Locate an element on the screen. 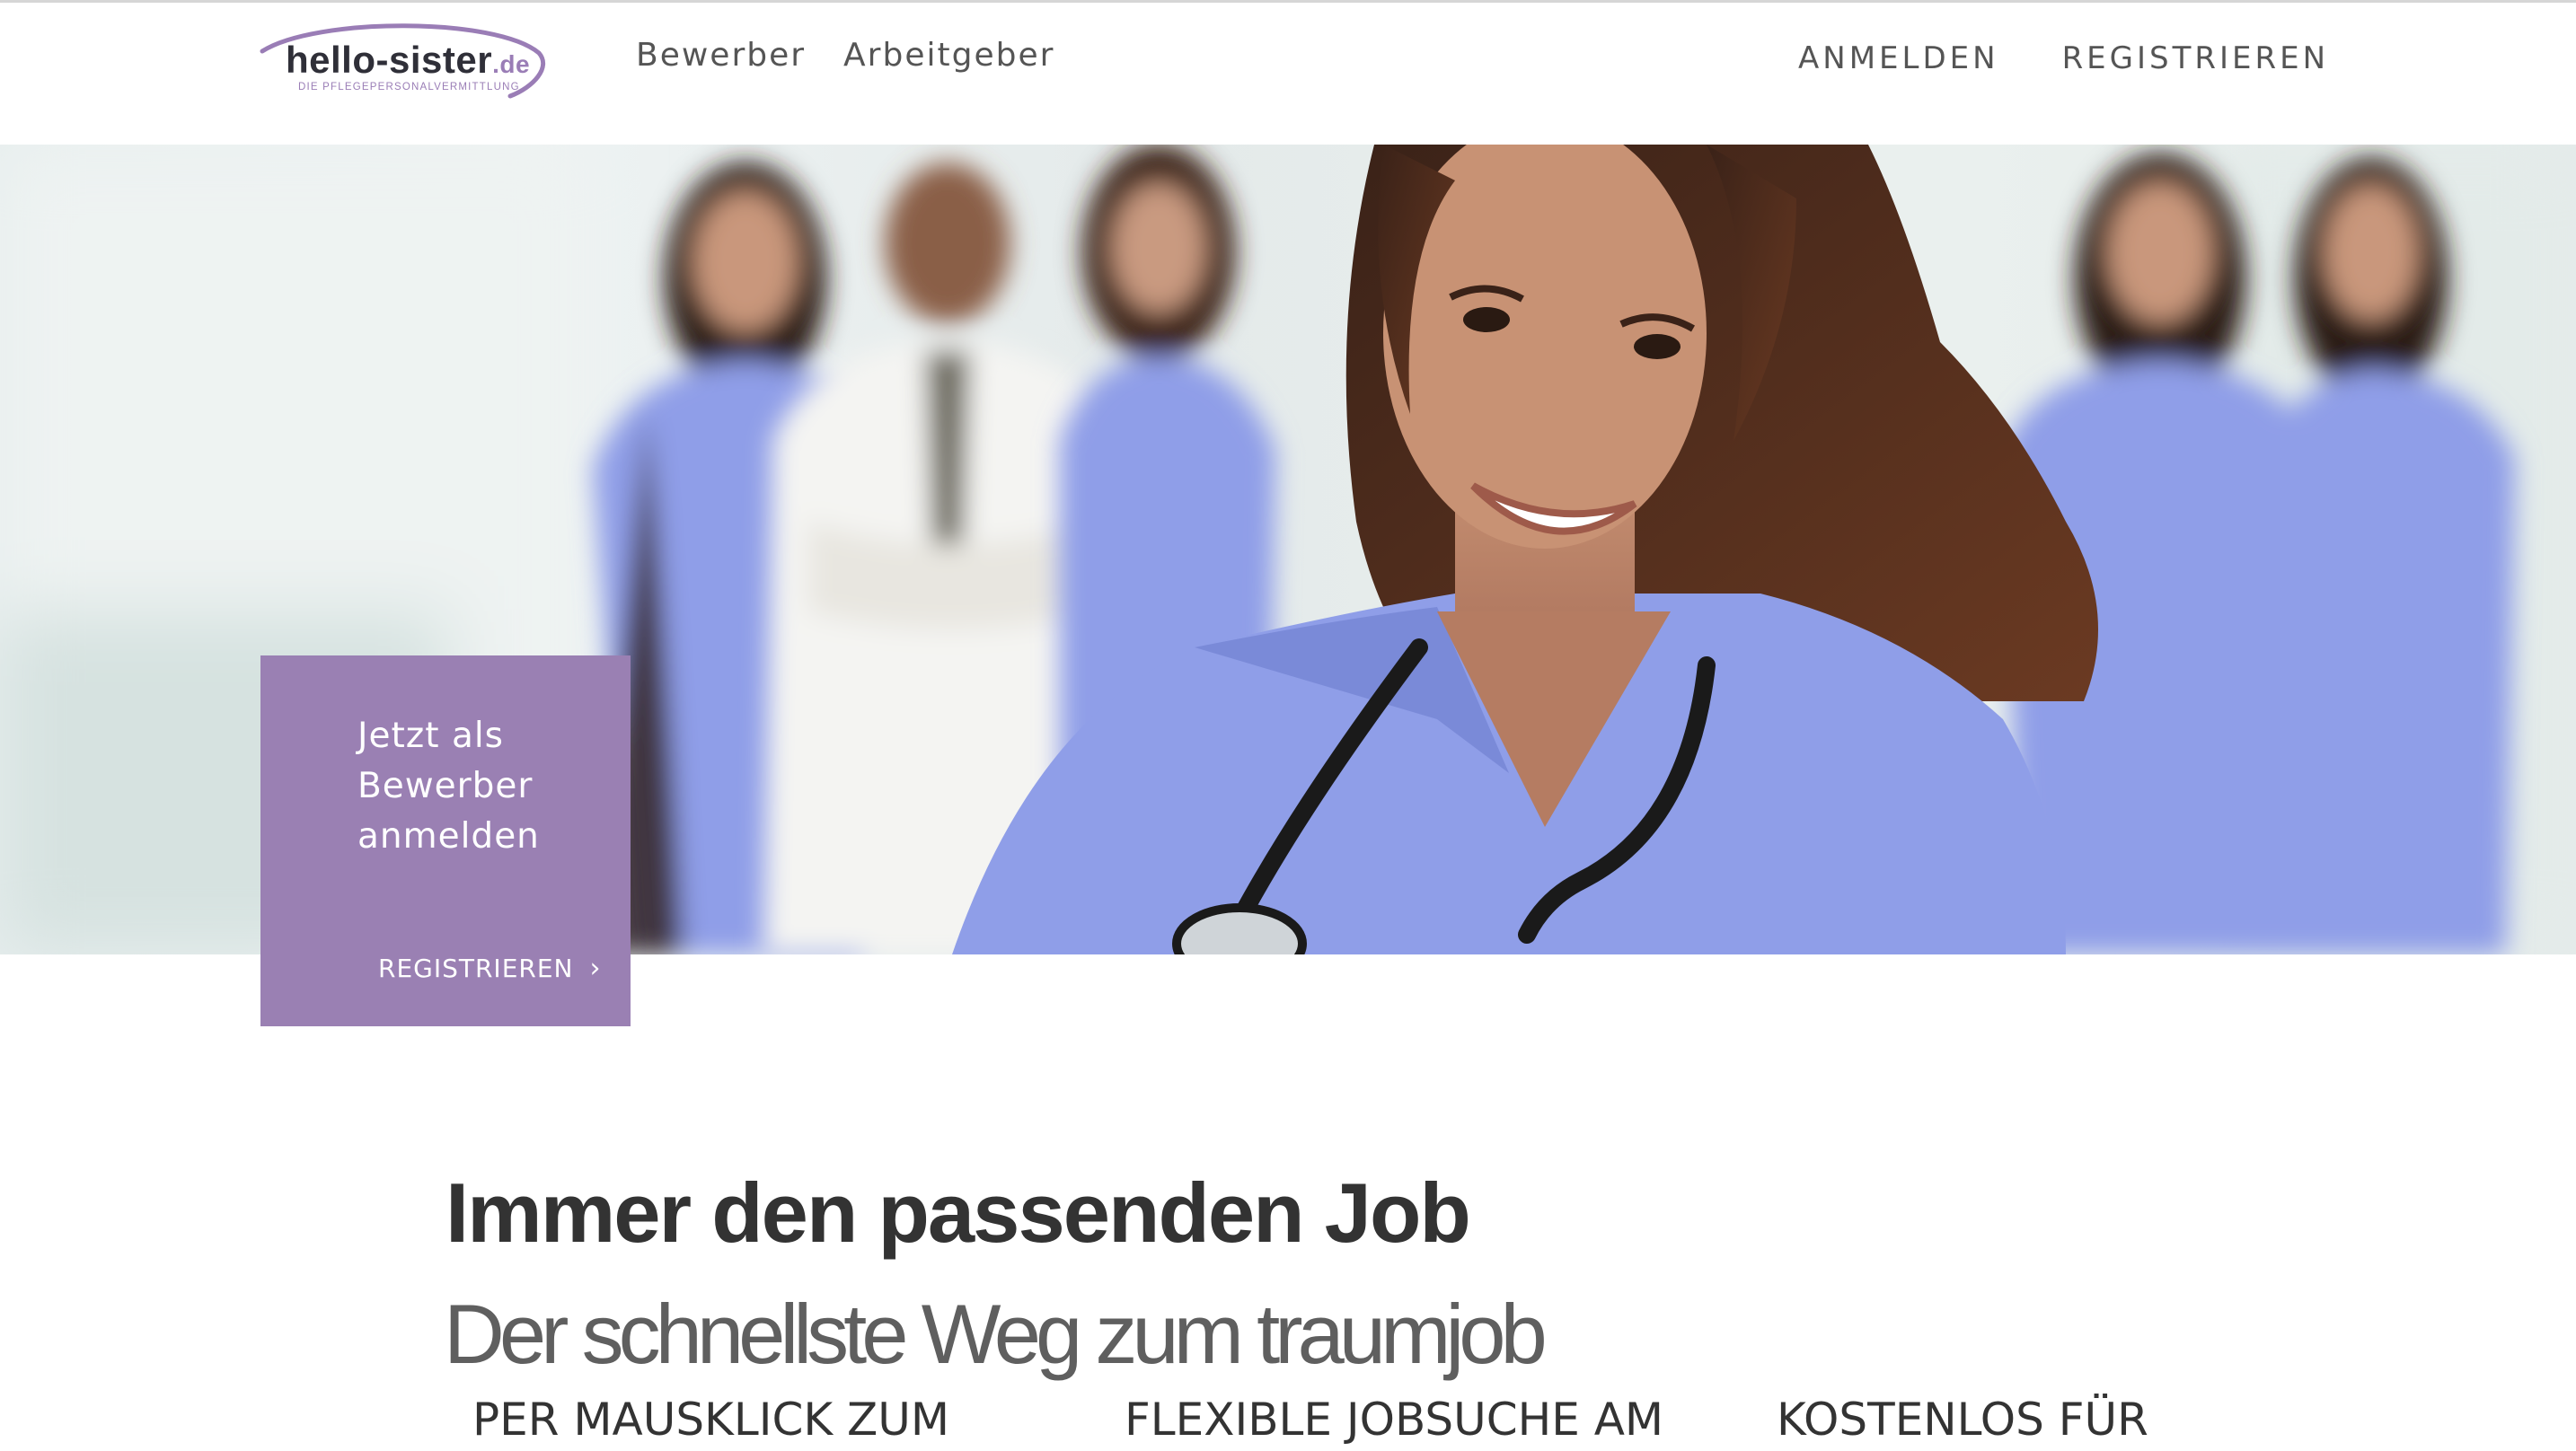  login-link: ANMELDEN is located at coordinates (1898, 58).